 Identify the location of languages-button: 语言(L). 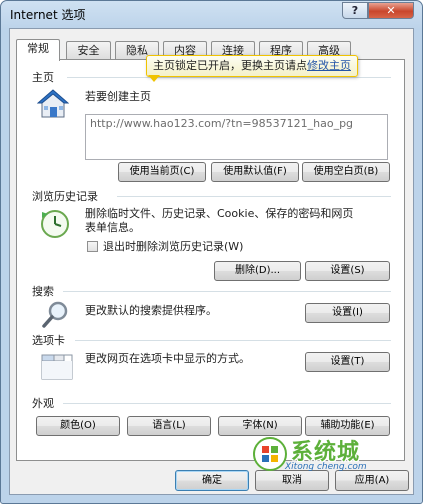
(169, 426).